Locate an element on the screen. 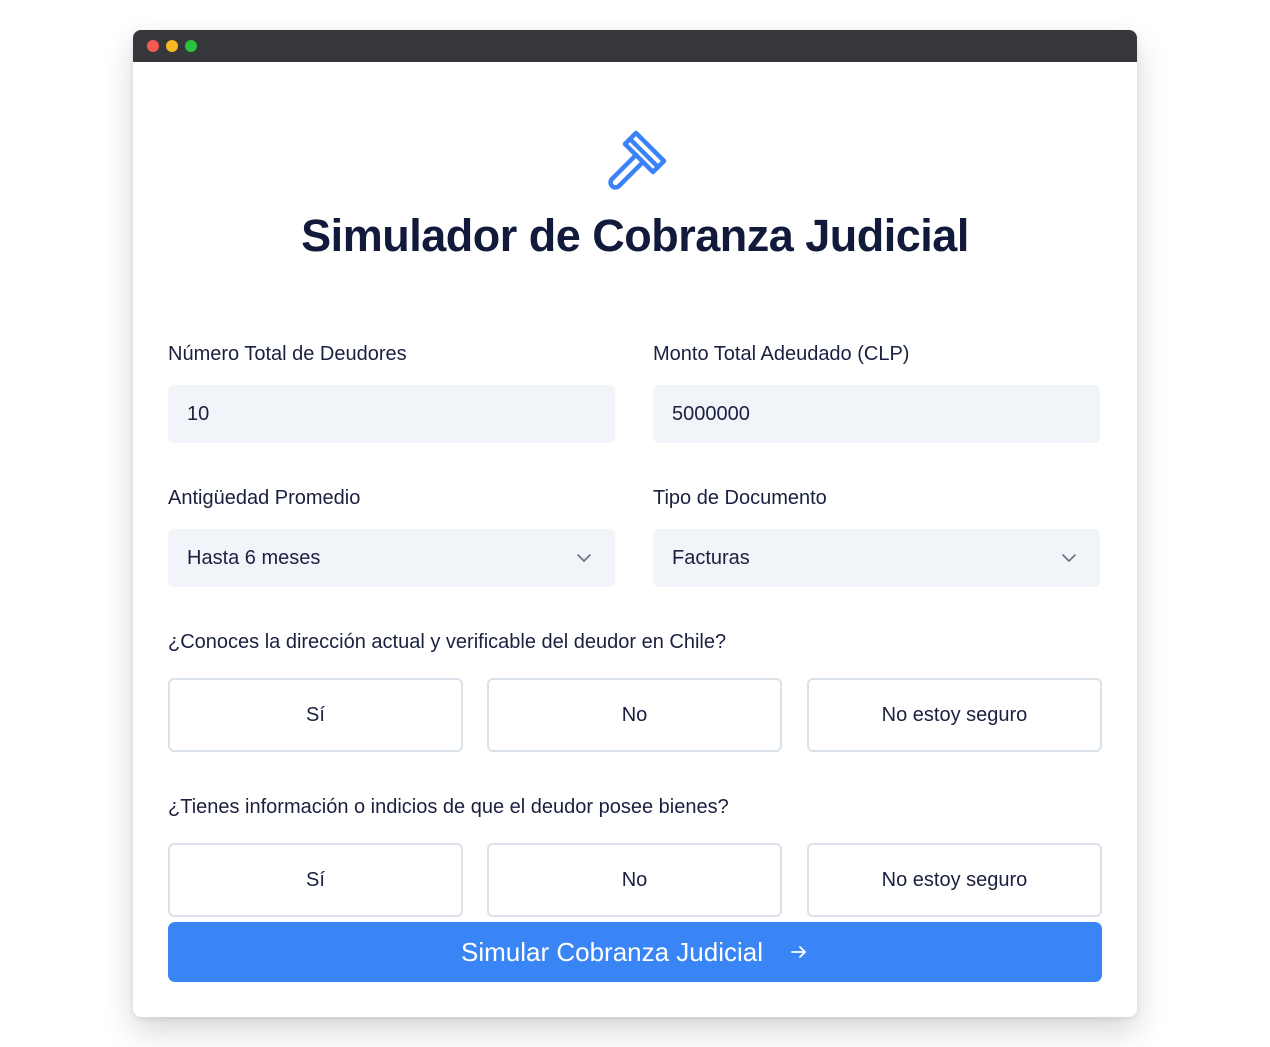 The height and width of the screenshot is (1047, 1270). age-select: Hasta 6 meses is located at coordinates (391, 558).